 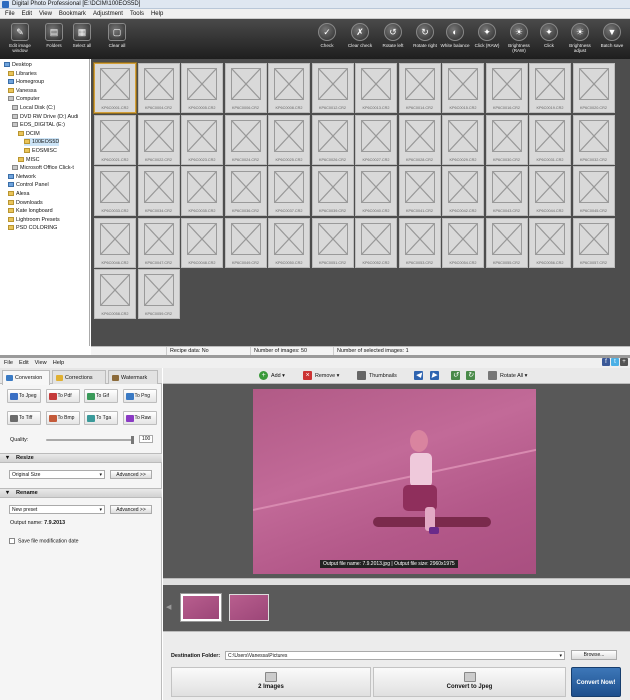 I want to click on thumbnail: KP6C0027.CR2, so click(x=376, y=139).